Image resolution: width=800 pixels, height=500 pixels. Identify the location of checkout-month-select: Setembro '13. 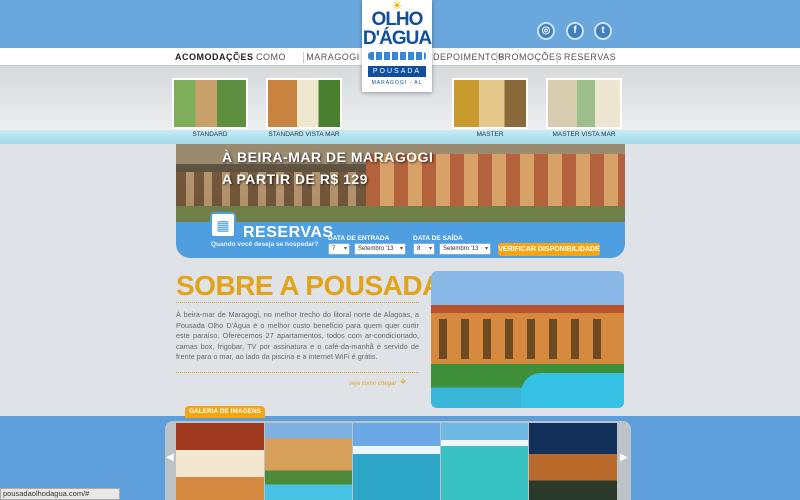
(465, 249).